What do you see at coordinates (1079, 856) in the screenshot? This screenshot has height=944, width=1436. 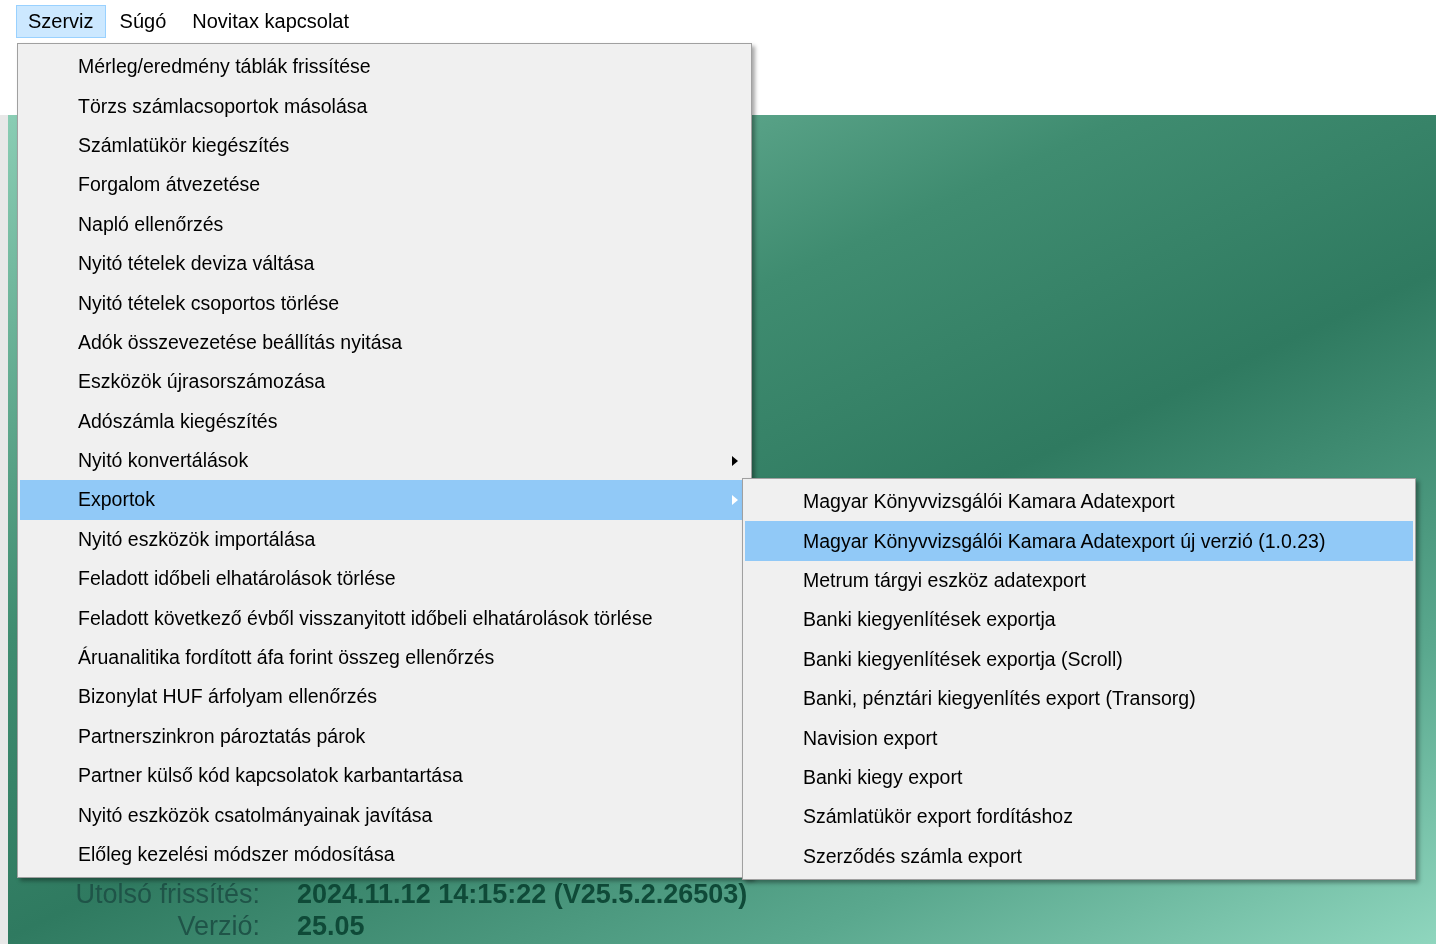 I see `menu-item: Szerződés számla export` at bounding box center [1079, 856].